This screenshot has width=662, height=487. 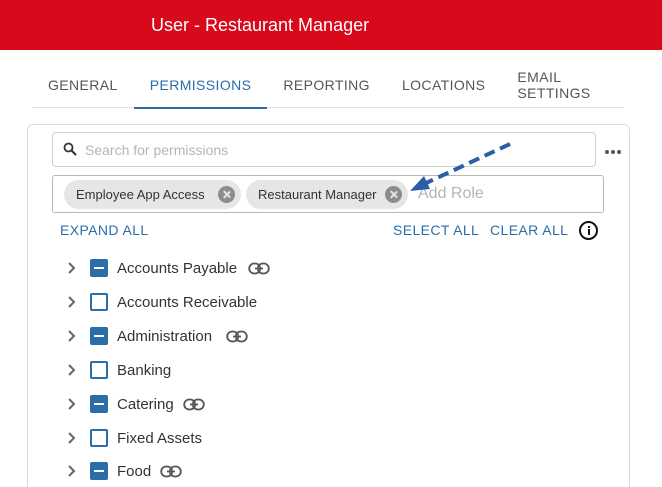 What do you see at coordinates (260, 439) in the screenshot?
I see `permission-row: Fixed Assets` at bounding box center [260, 439].